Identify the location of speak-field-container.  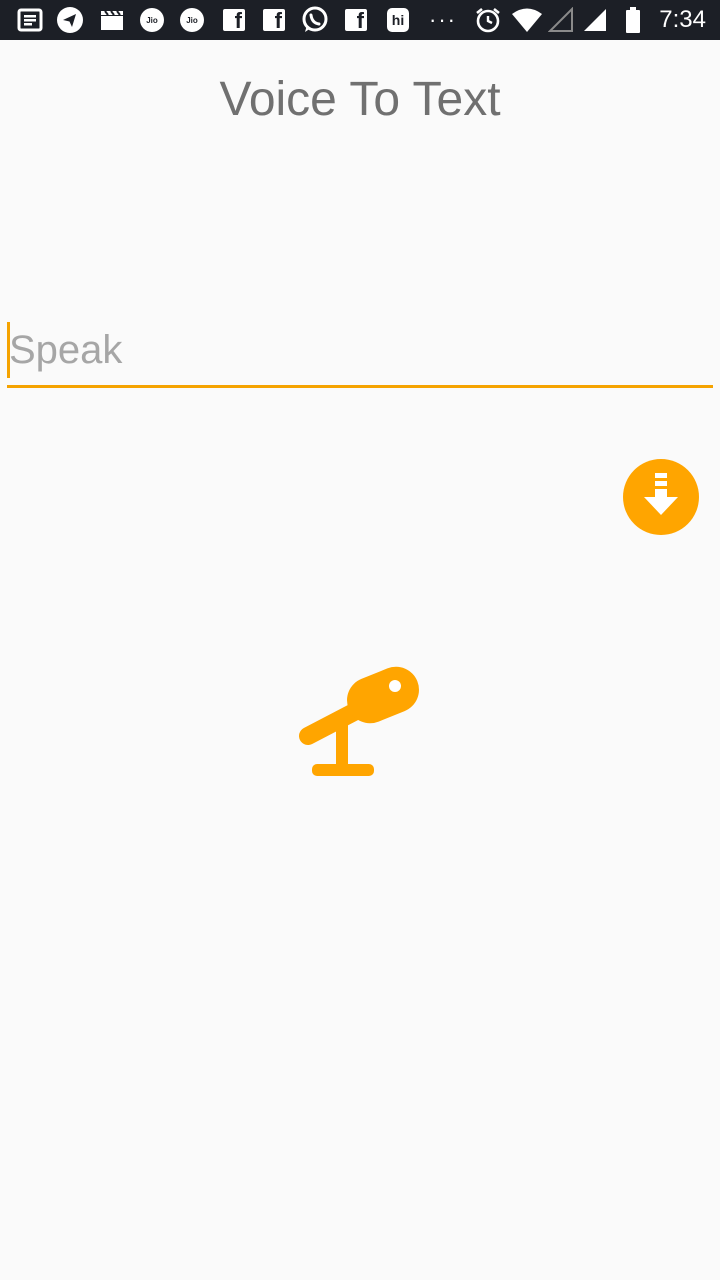
(361, 353).